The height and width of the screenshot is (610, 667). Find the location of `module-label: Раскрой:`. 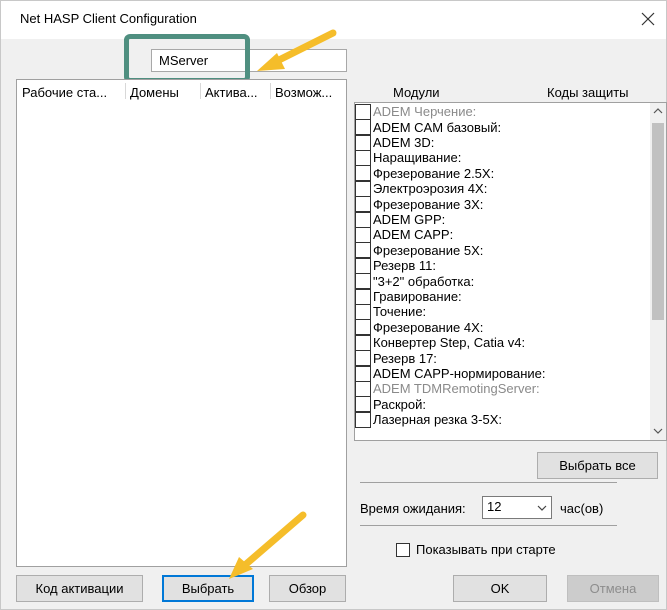

module-label: Раскрой: is located at coordinates (399, 404).